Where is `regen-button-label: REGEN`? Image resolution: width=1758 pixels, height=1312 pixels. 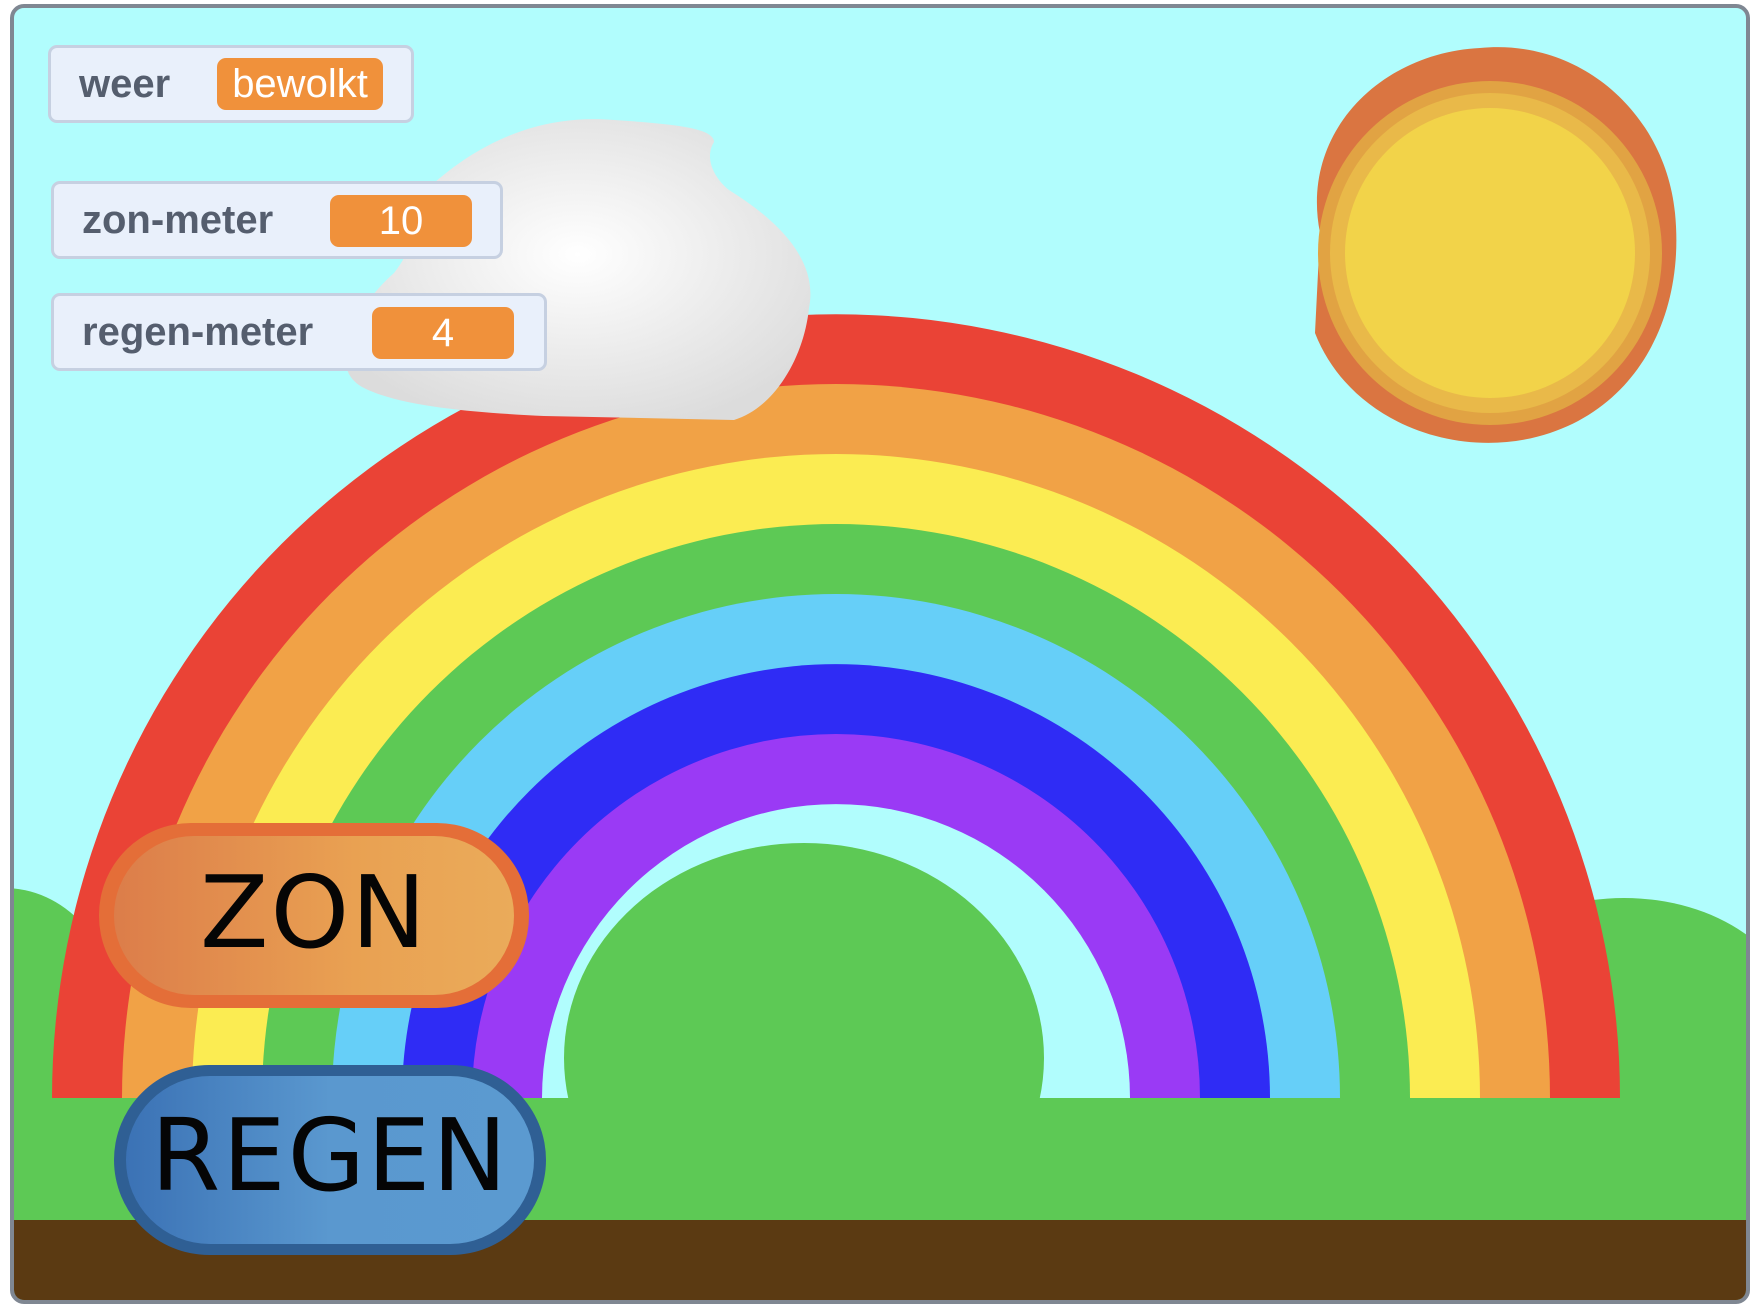 regen-button-label: REGEN is located at coordinates (330, 1156).